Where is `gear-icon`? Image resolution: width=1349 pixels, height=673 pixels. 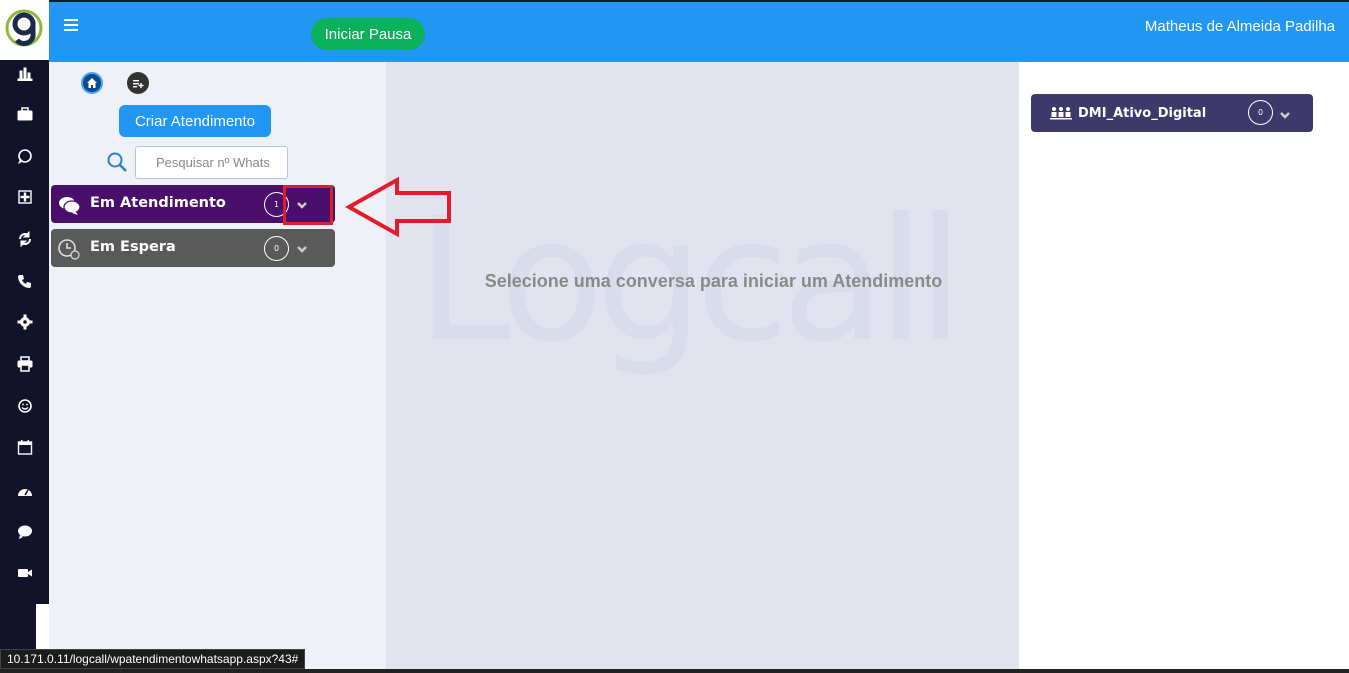
gear-icon is located at coordinates (25, 322).